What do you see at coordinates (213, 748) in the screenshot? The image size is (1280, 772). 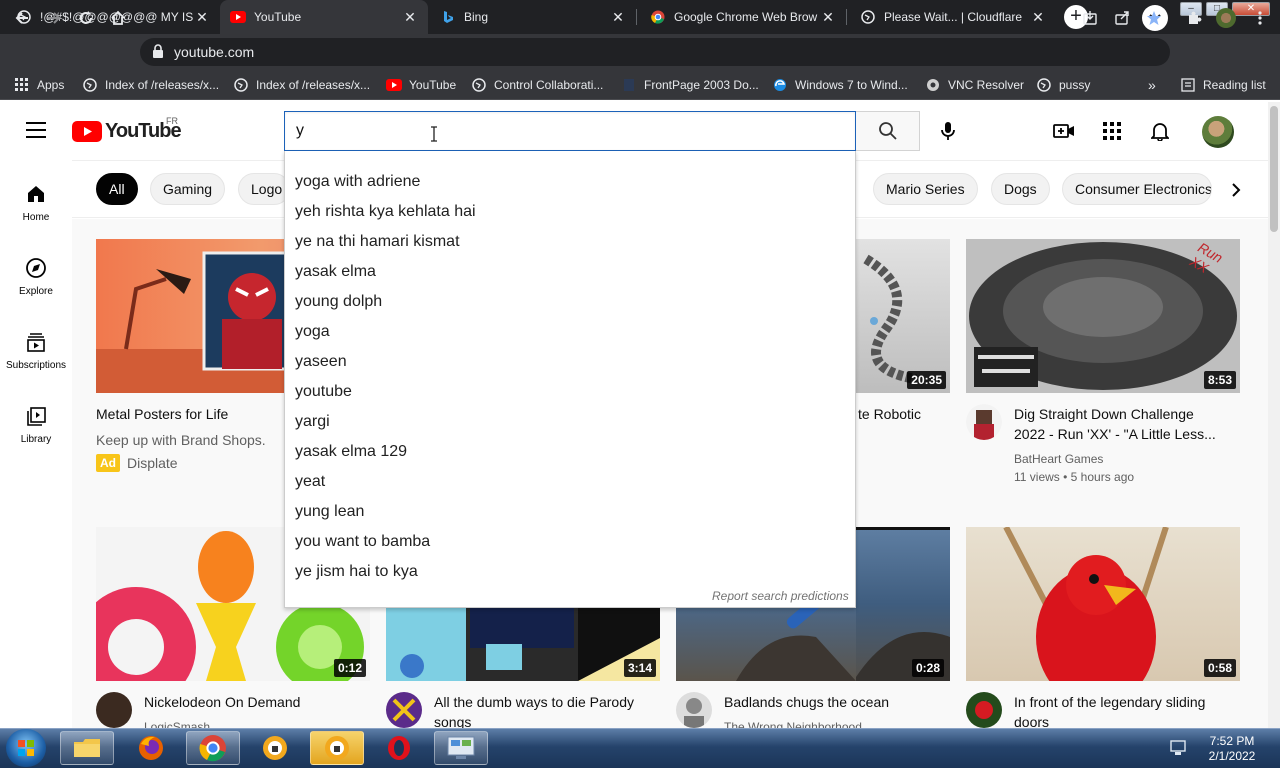 I see `taskbar-chrome` at bounding box center [213, 748].